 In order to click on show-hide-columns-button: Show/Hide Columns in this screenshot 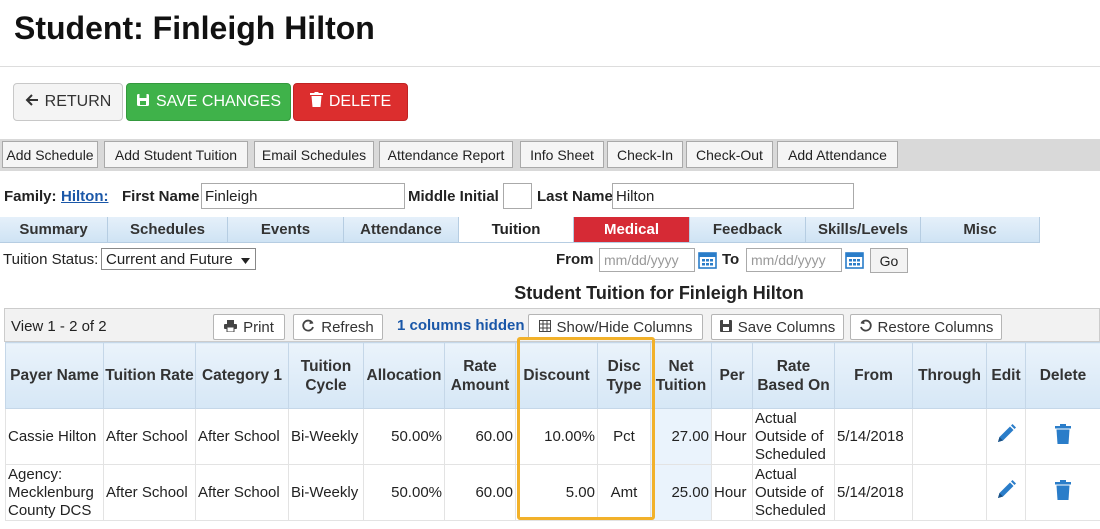, I will do `click(615, 327)`.